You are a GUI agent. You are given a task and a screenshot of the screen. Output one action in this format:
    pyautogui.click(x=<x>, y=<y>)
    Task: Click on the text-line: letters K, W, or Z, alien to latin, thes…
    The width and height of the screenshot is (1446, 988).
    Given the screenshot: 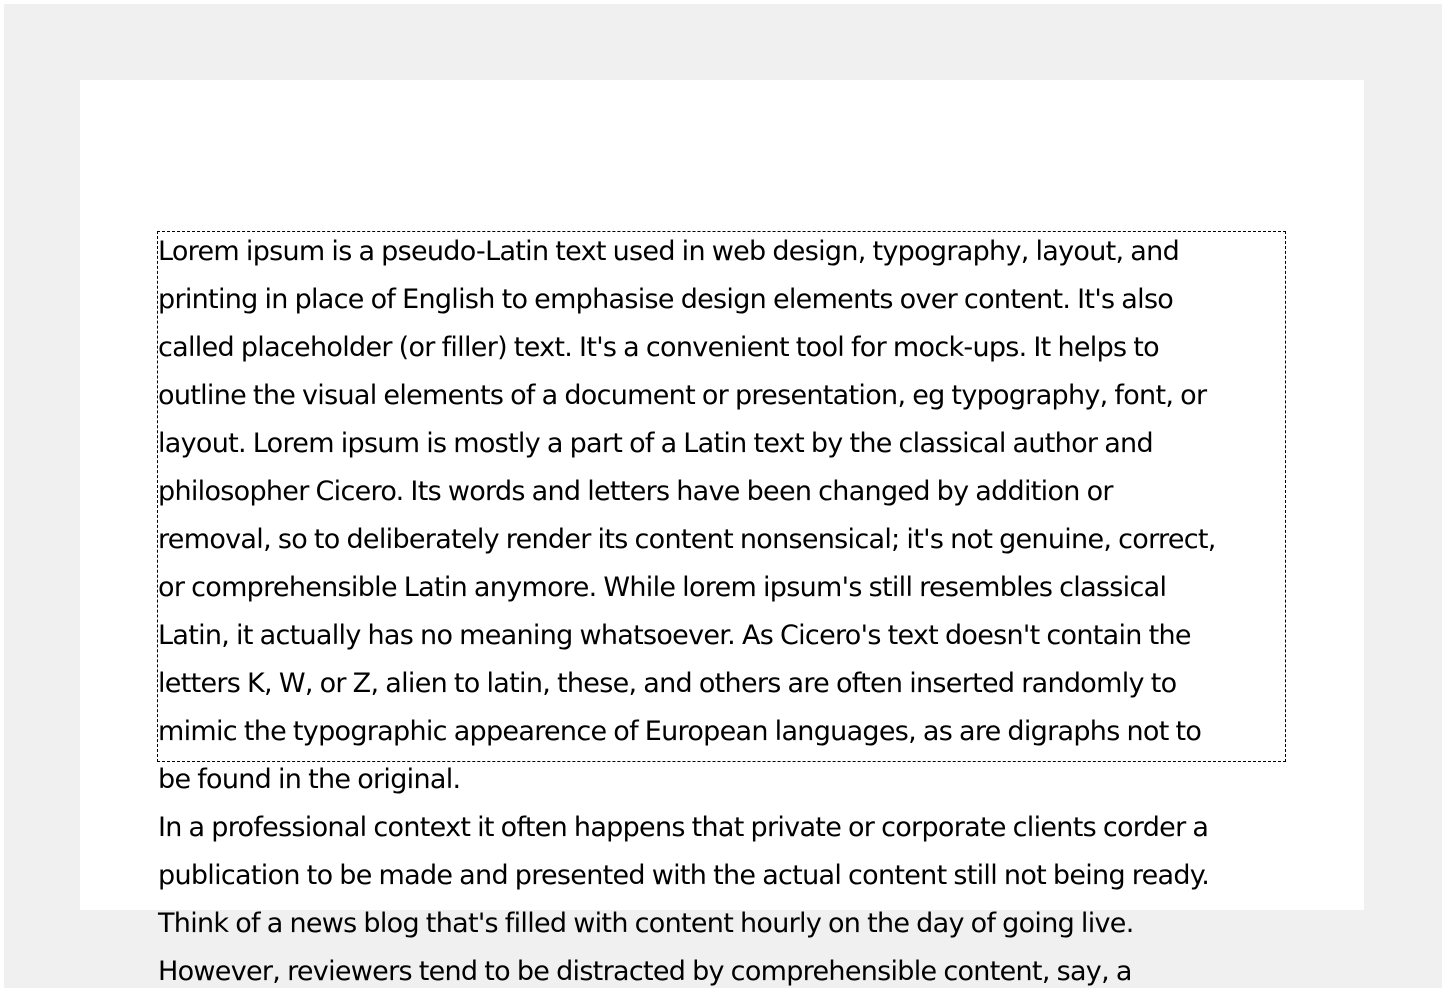 What is the action you would take?
    pyautogui.click(x=667, y=683)
    